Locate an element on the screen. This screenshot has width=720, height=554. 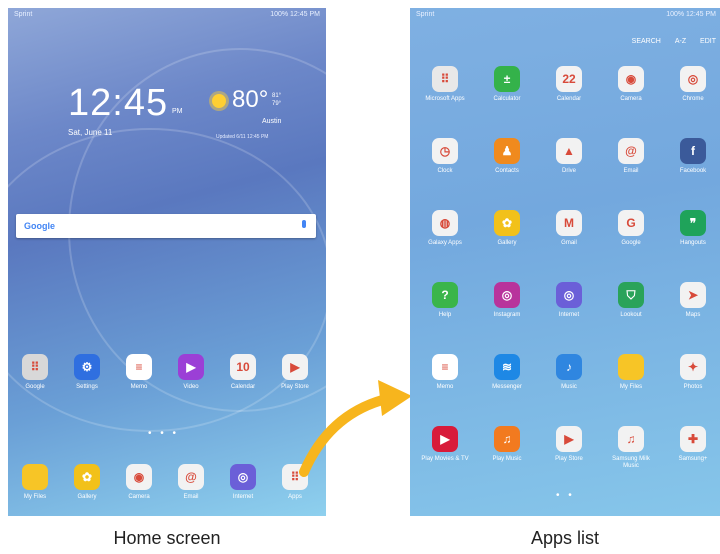
icon-glyph: 10 is located at coordinates (243, 367).